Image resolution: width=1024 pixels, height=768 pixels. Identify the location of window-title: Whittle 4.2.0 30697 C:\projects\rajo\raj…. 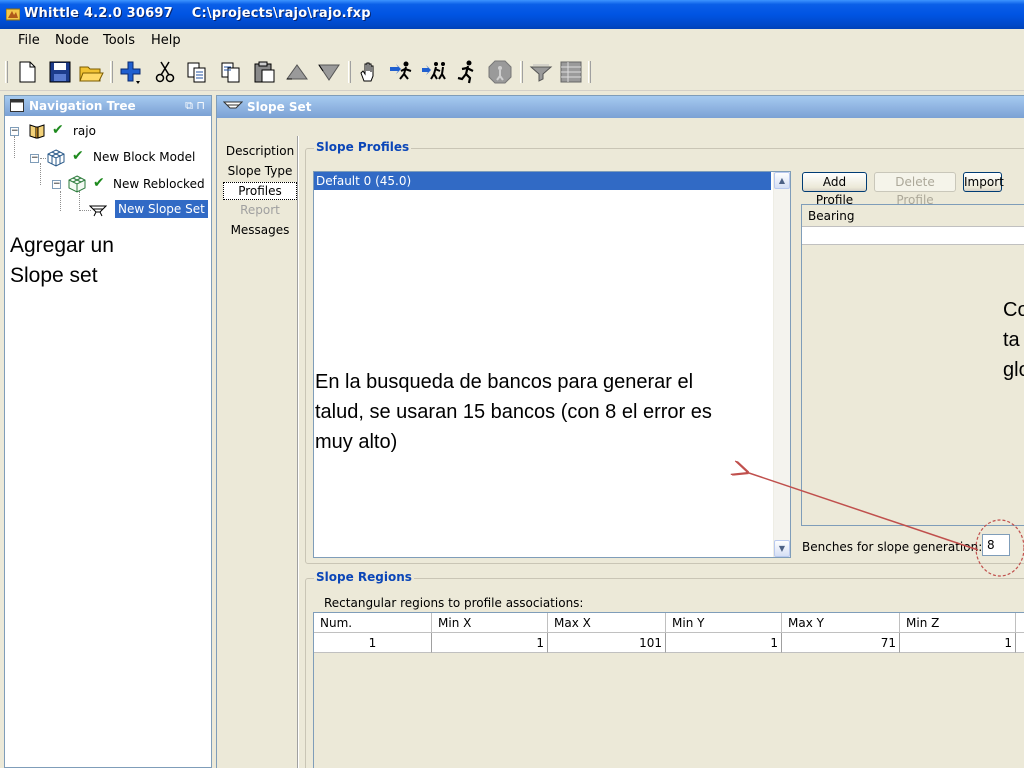
(197, 13).